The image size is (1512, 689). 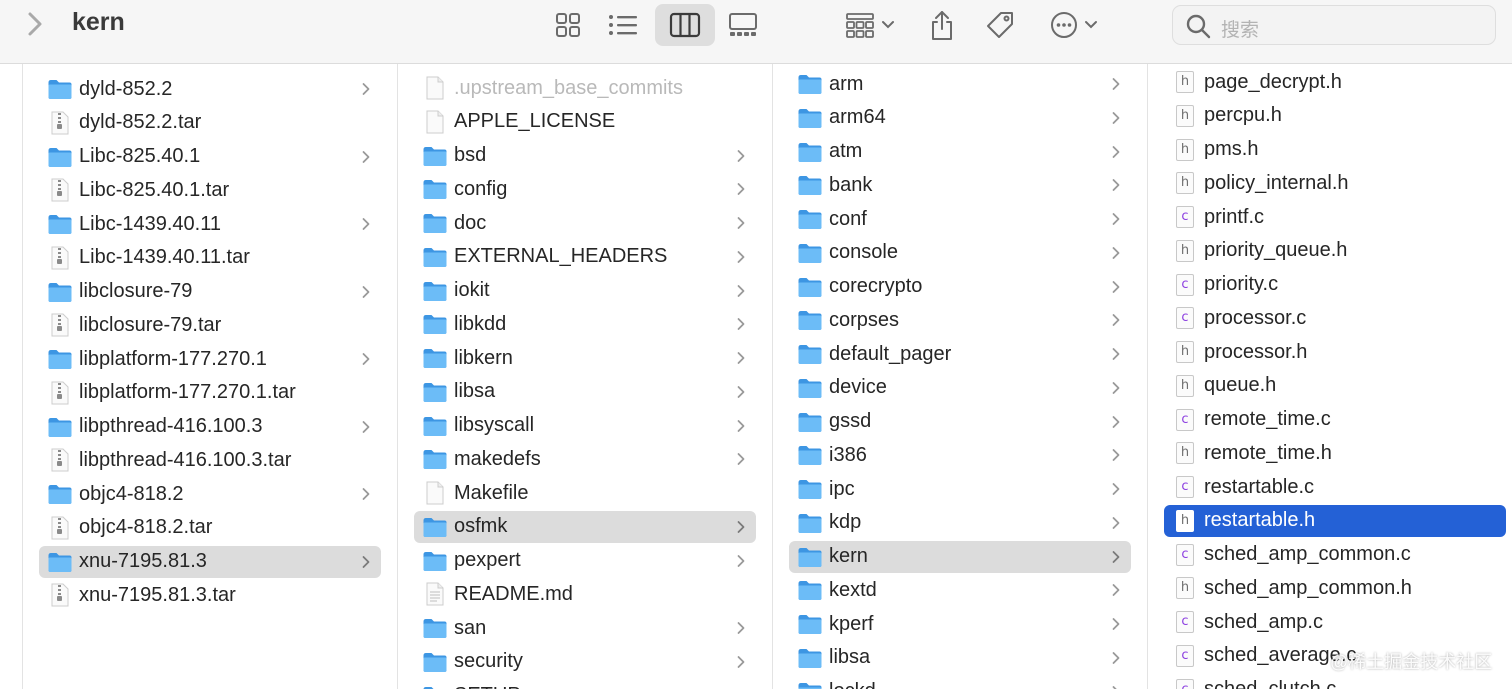 I want to click on folder-row-config: config, so click(x=585, y=189).